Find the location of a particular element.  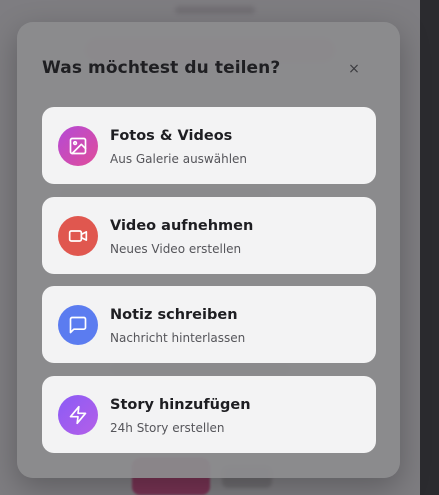

dialog-title: Was möchtest du teilen? is located at coordinates (161, 68).